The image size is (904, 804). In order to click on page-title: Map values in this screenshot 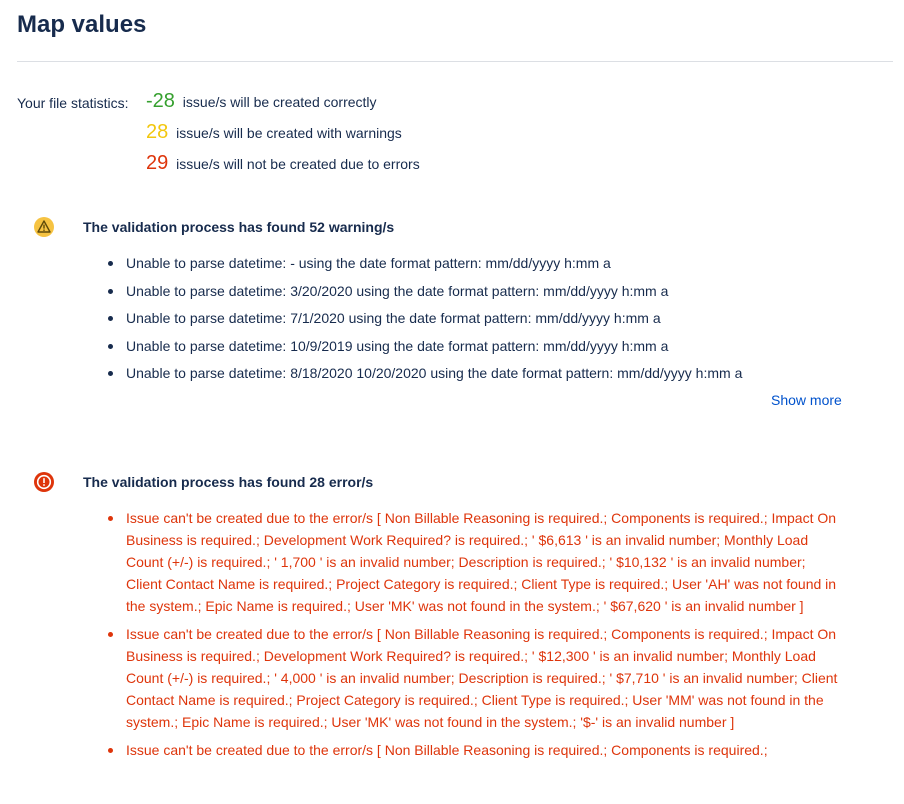, I will do `click(82, 24)`.